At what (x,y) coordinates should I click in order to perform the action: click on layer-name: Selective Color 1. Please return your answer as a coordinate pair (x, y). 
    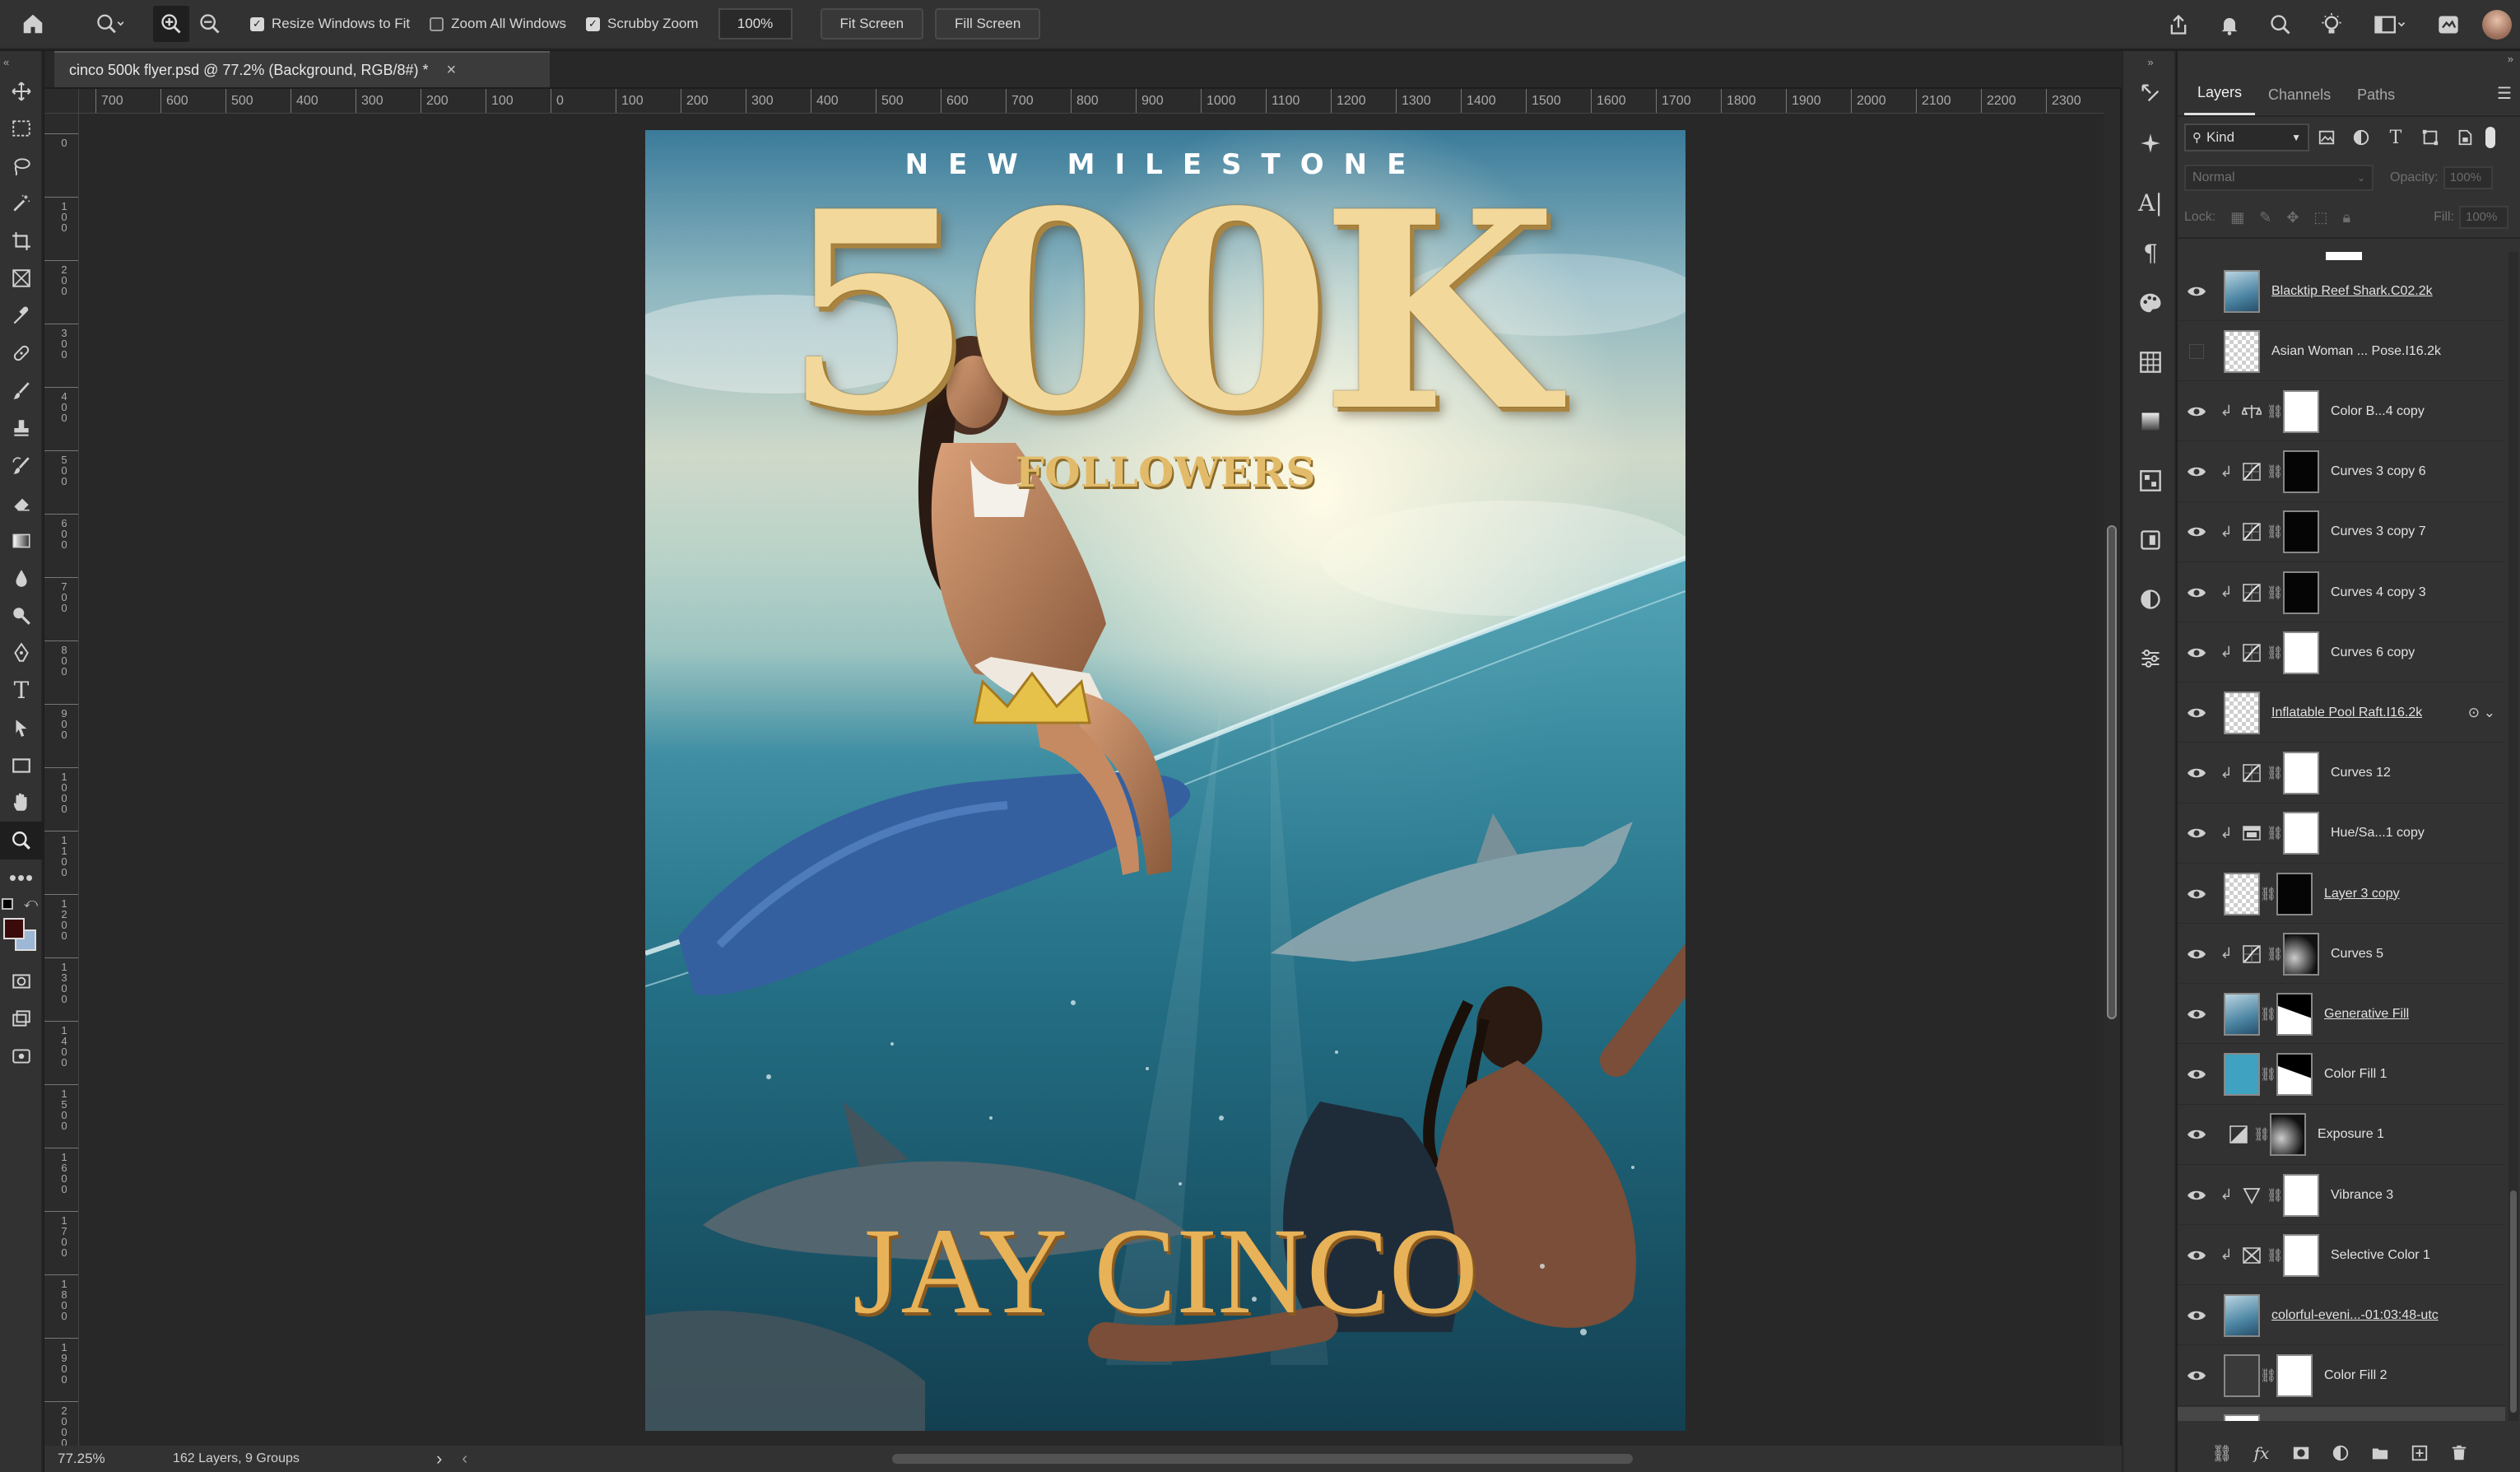
    Looking at the image, I should click on (2380, 1255).